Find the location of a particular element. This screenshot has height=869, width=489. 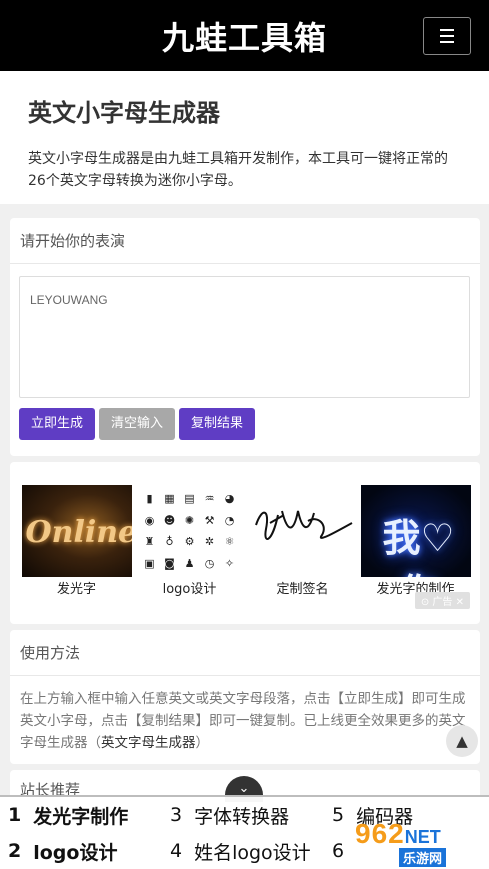

page-title: 英文小字母生成器 is located at coordinates (124, 113).